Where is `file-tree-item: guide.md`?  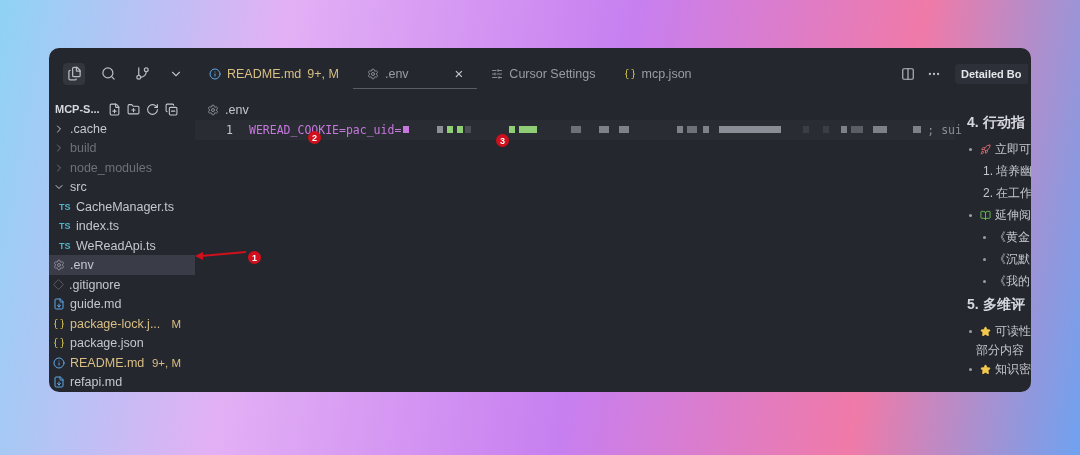 file-tree-item: guide.md is located at coordinates (122, 304).